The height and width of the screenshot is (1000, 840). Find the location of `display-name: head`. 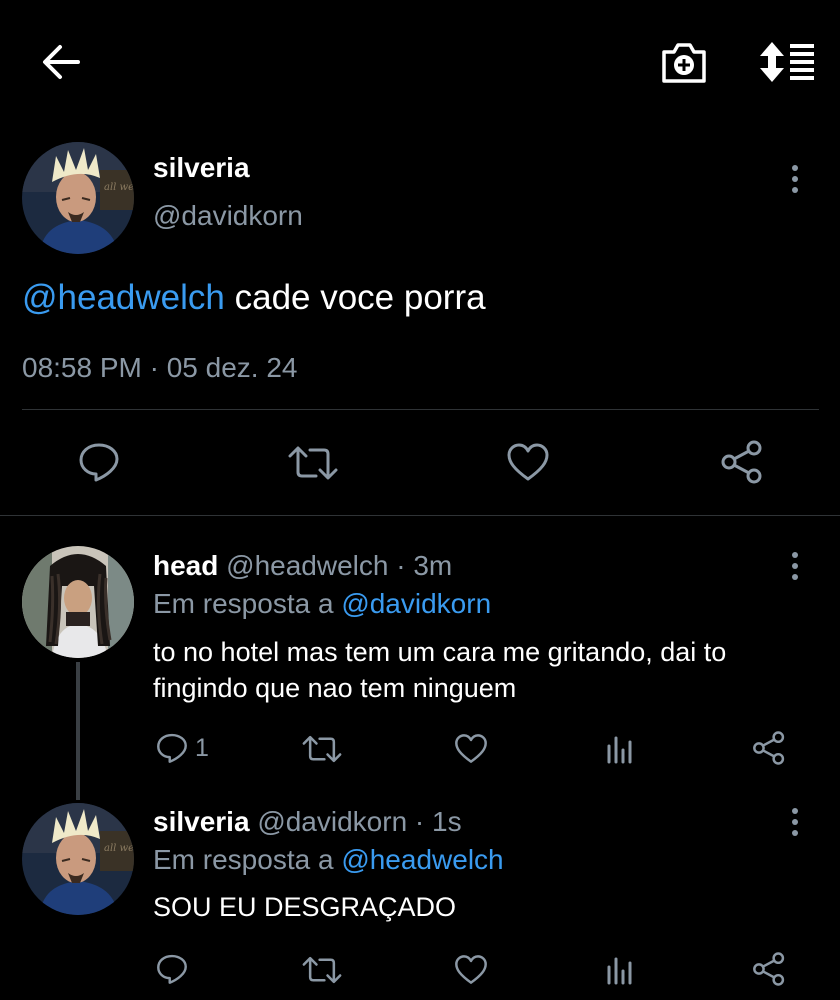

display-name: head is located at coordinates (185, 565).